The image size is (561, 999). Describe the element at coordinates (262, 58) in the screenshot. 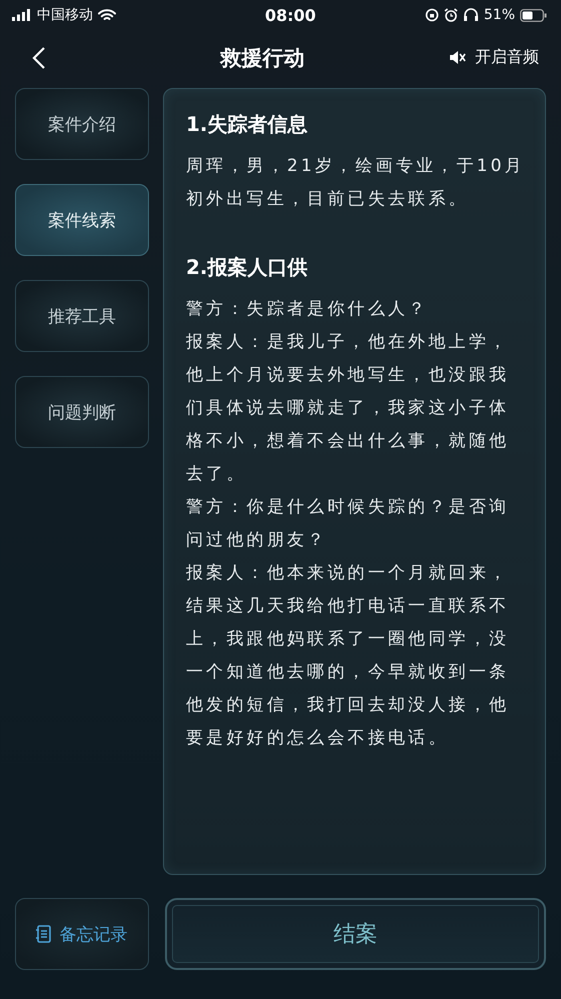

I see `page-title: 救援行动` at that location.